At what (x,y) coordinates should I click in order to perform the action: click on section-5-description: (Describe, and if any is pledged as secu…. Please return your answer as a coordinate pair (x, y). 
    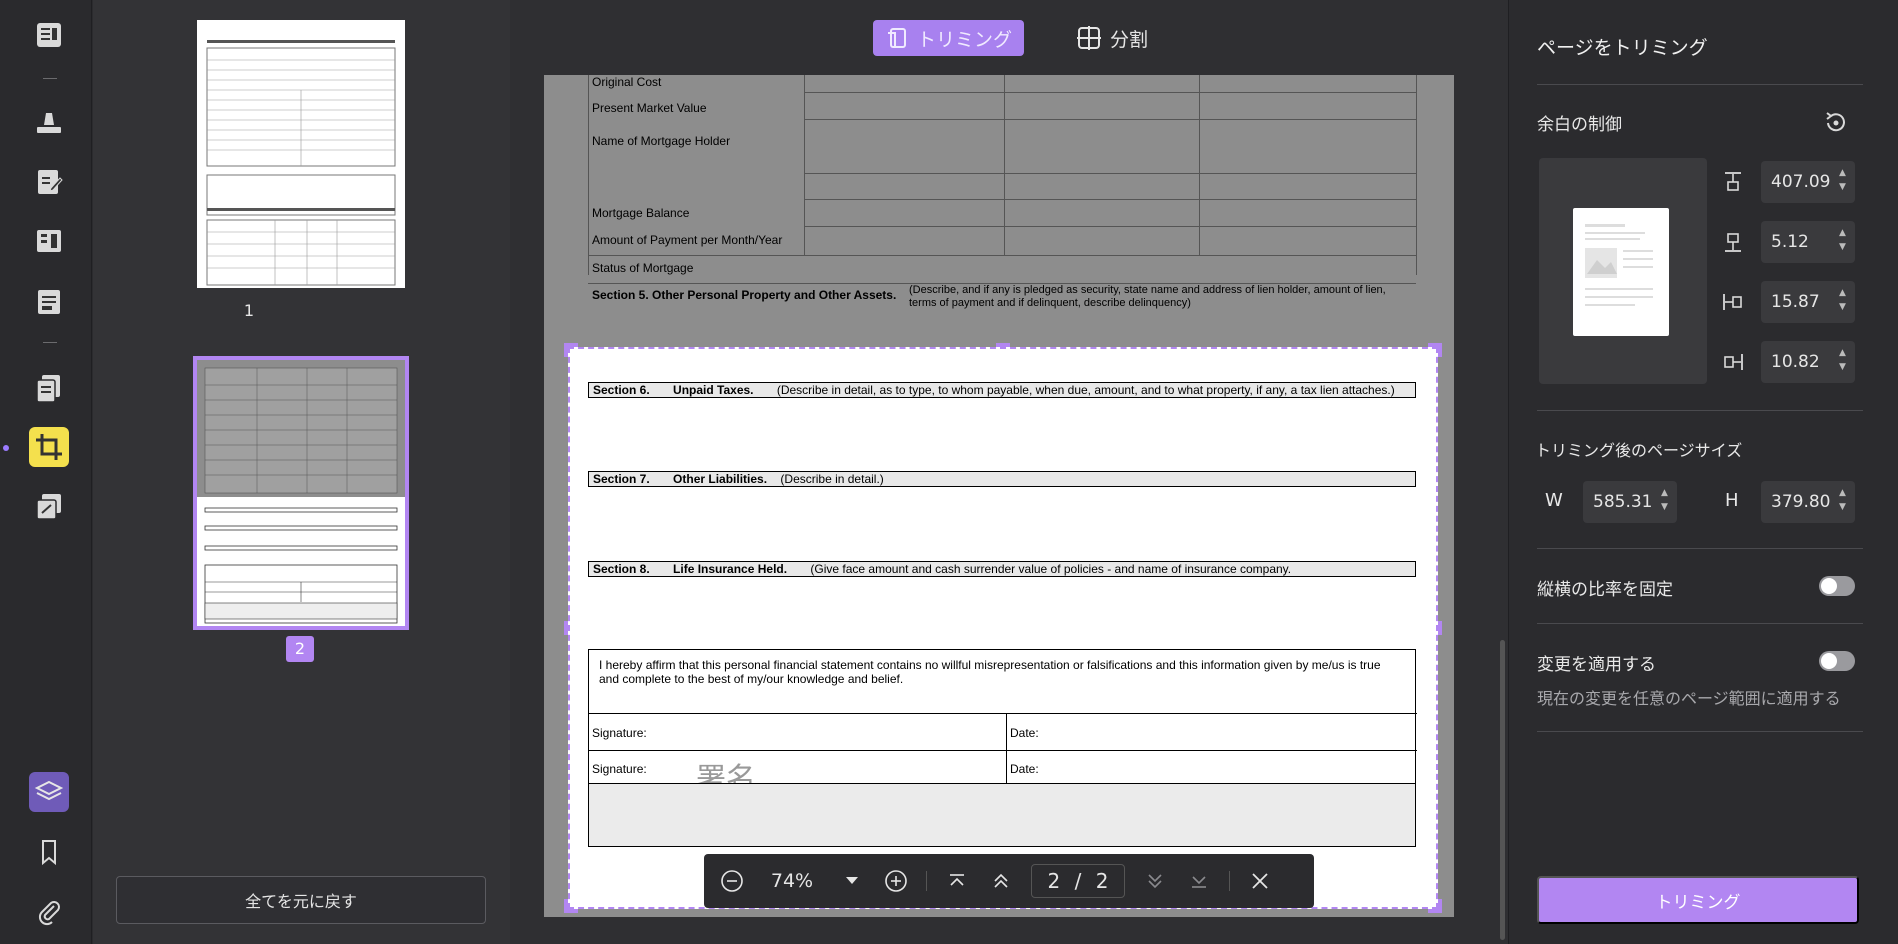
    Looking at the image, I should click on (1147, 296).